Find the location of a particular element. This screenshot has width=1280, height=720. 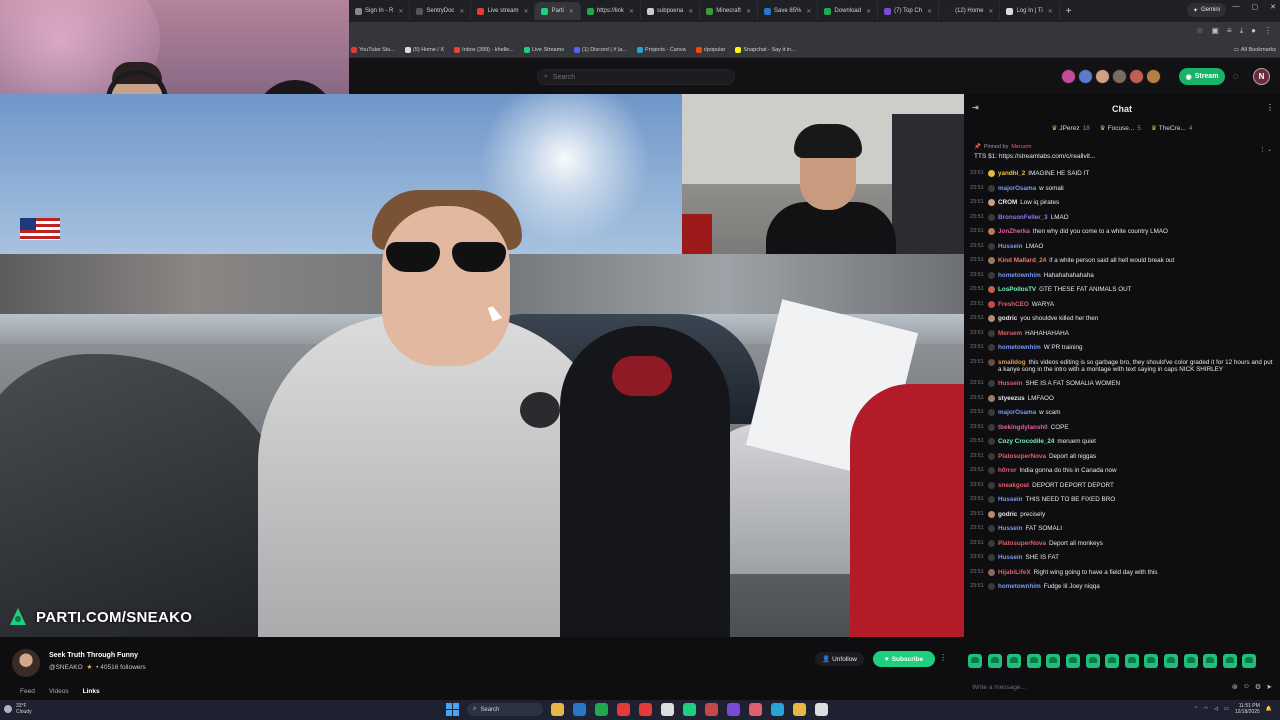

chevron-up-icon: ⌃ is located at coordinates (1196, 709).